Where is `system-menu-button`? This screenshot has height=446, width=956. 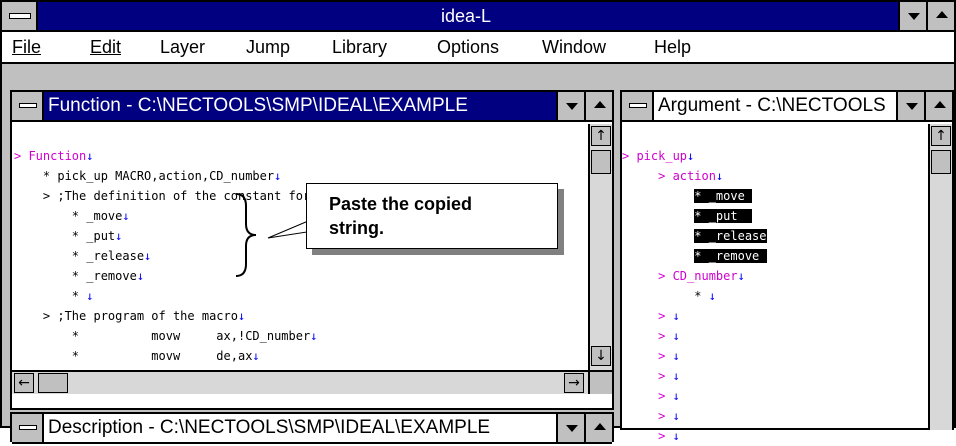
system-menu-button is located at coordinates (20, 16).